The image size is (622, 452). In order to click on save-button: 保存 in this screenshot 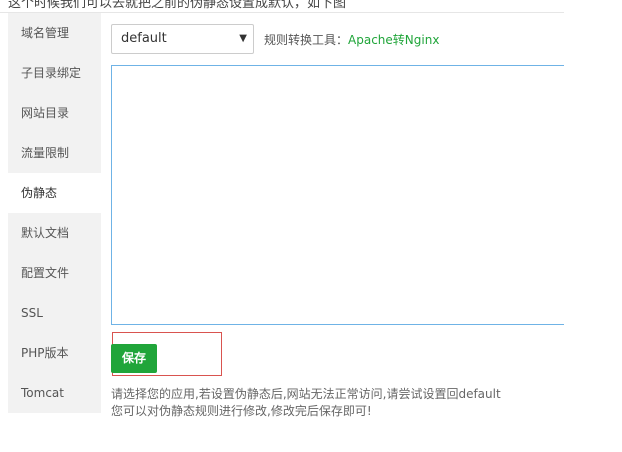, I will do `click(134, 358)`.